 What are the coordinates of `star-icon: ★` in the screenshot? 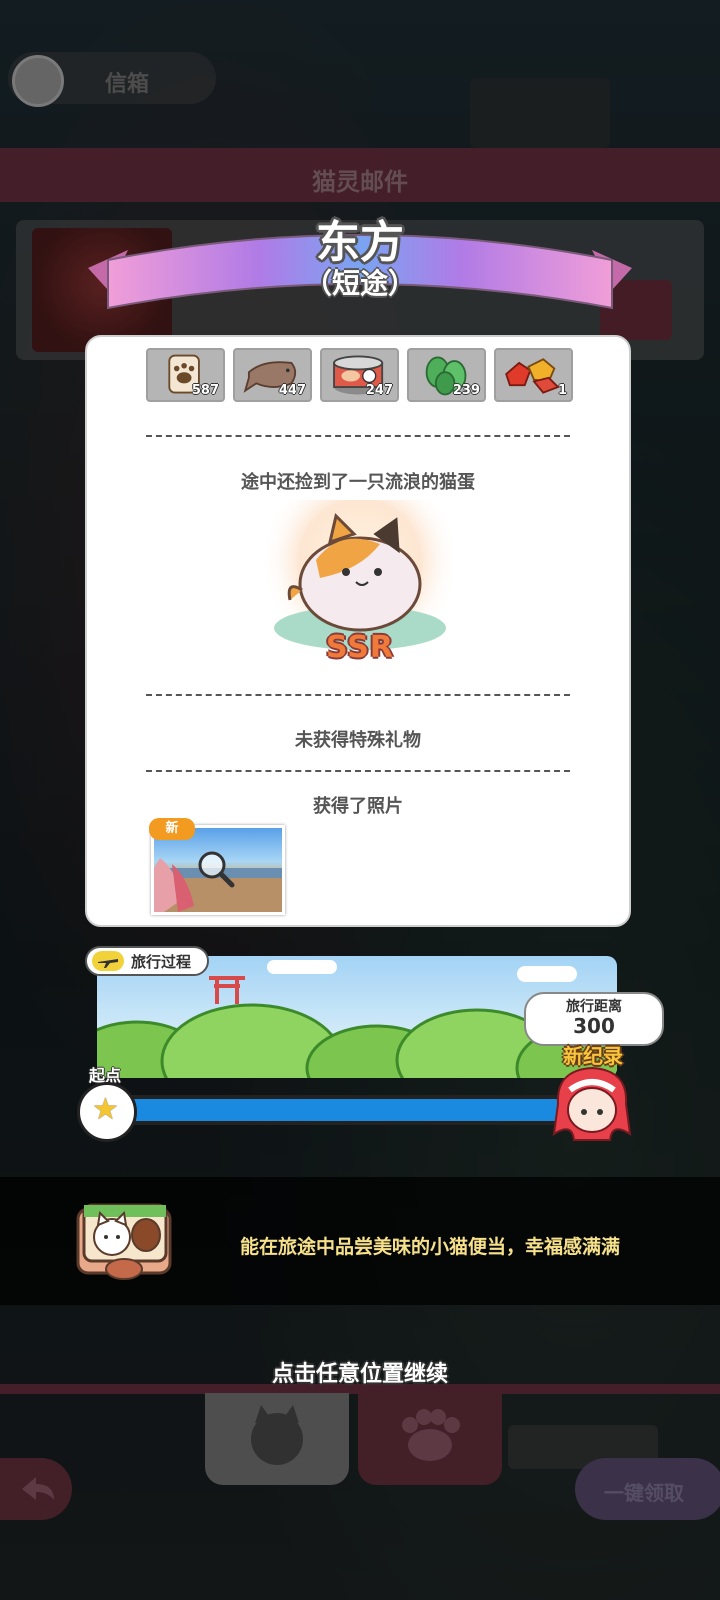 It's located at (105, 1109).